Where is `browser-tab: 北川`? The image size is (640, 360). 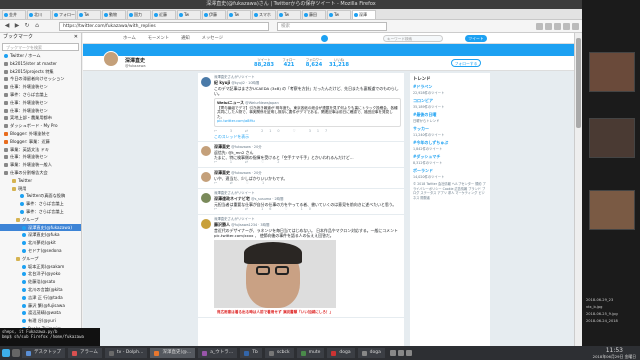 browser-tab: 北川 is located at coordinates (39, 14).